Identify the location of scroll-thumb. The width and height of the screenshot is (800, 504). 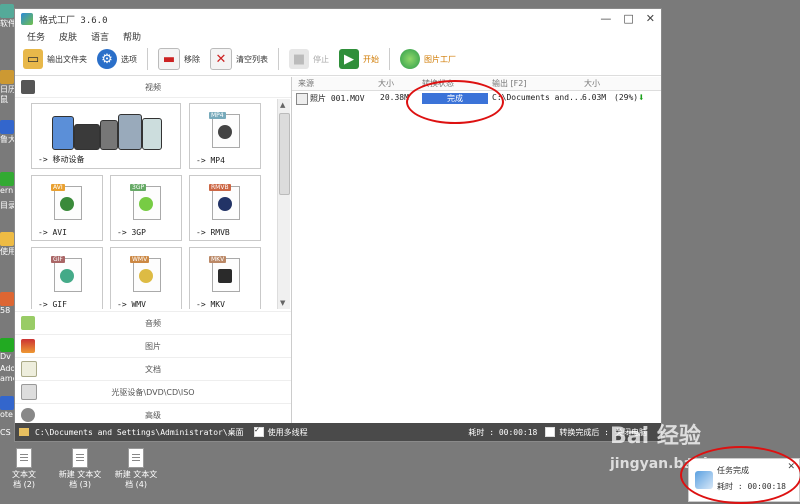
(284, 154).